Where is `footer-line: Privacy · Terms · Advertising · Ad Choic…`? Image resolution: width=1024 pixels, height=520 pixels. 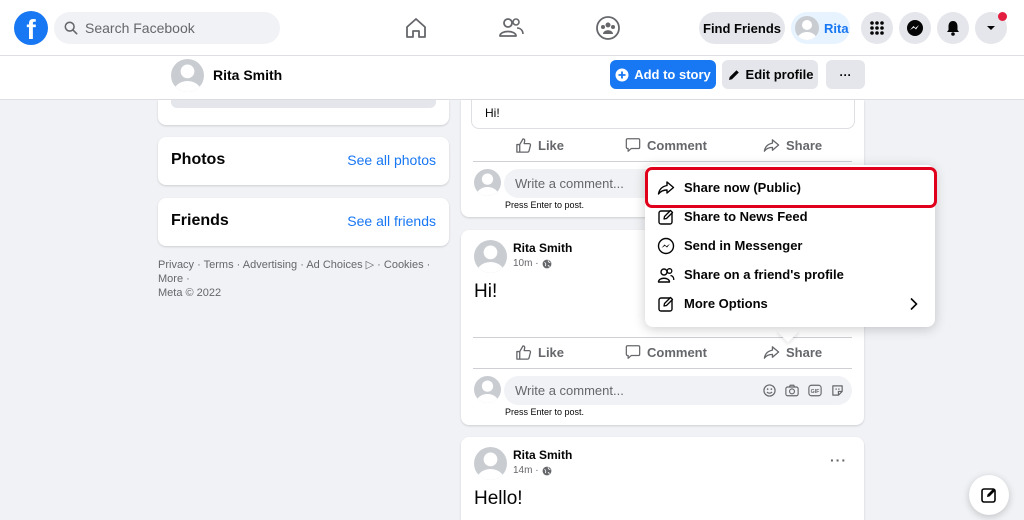 footer-line: Privacy · Terms · Advertising · Ad Choic… is located at coordinates (303, 272).